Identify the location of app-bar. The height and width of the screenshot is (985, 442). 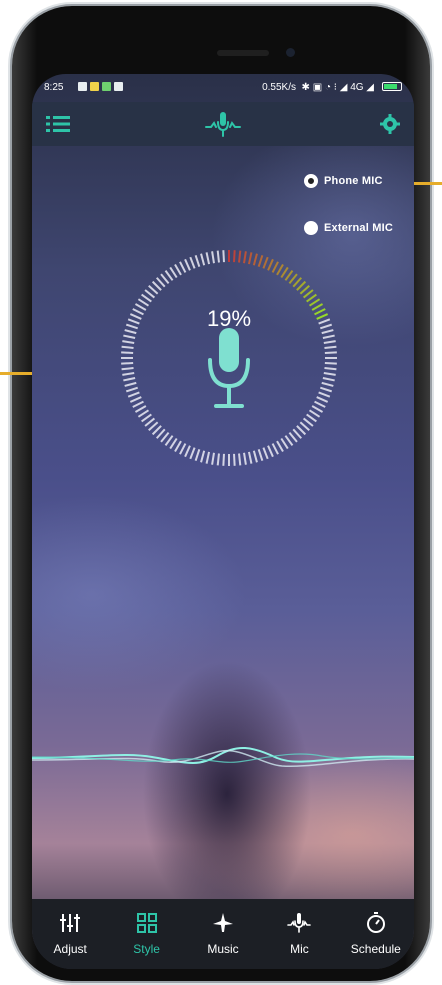
(223, 124).